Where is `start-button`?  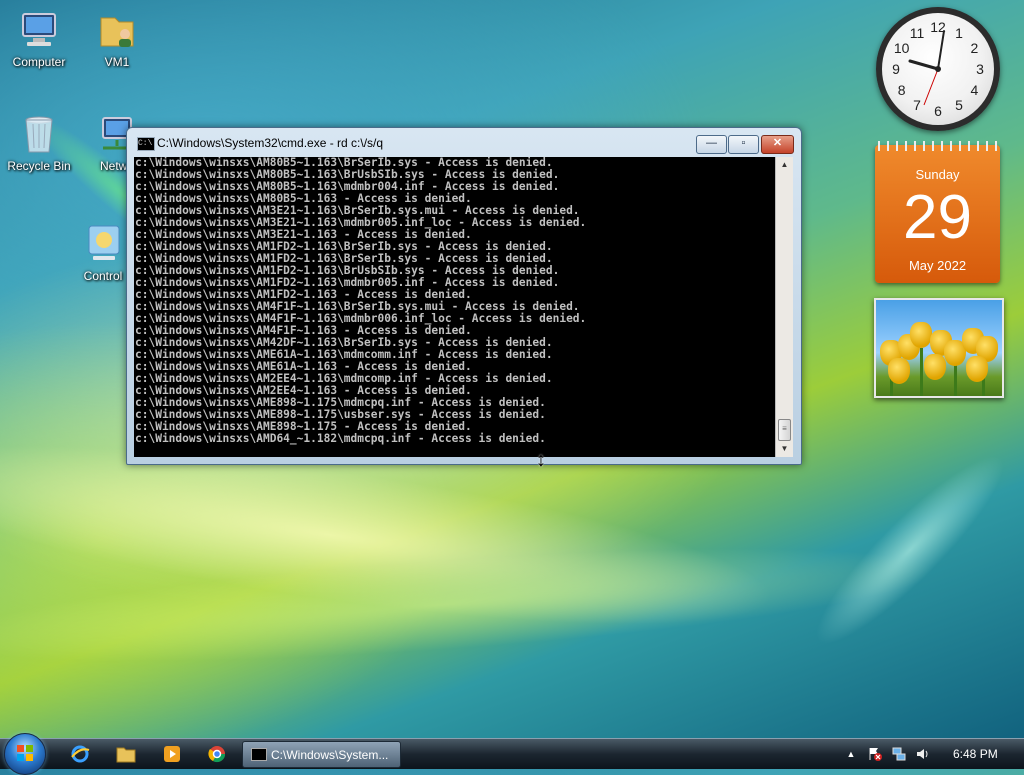 start-button is located at coordinates (25, 754).